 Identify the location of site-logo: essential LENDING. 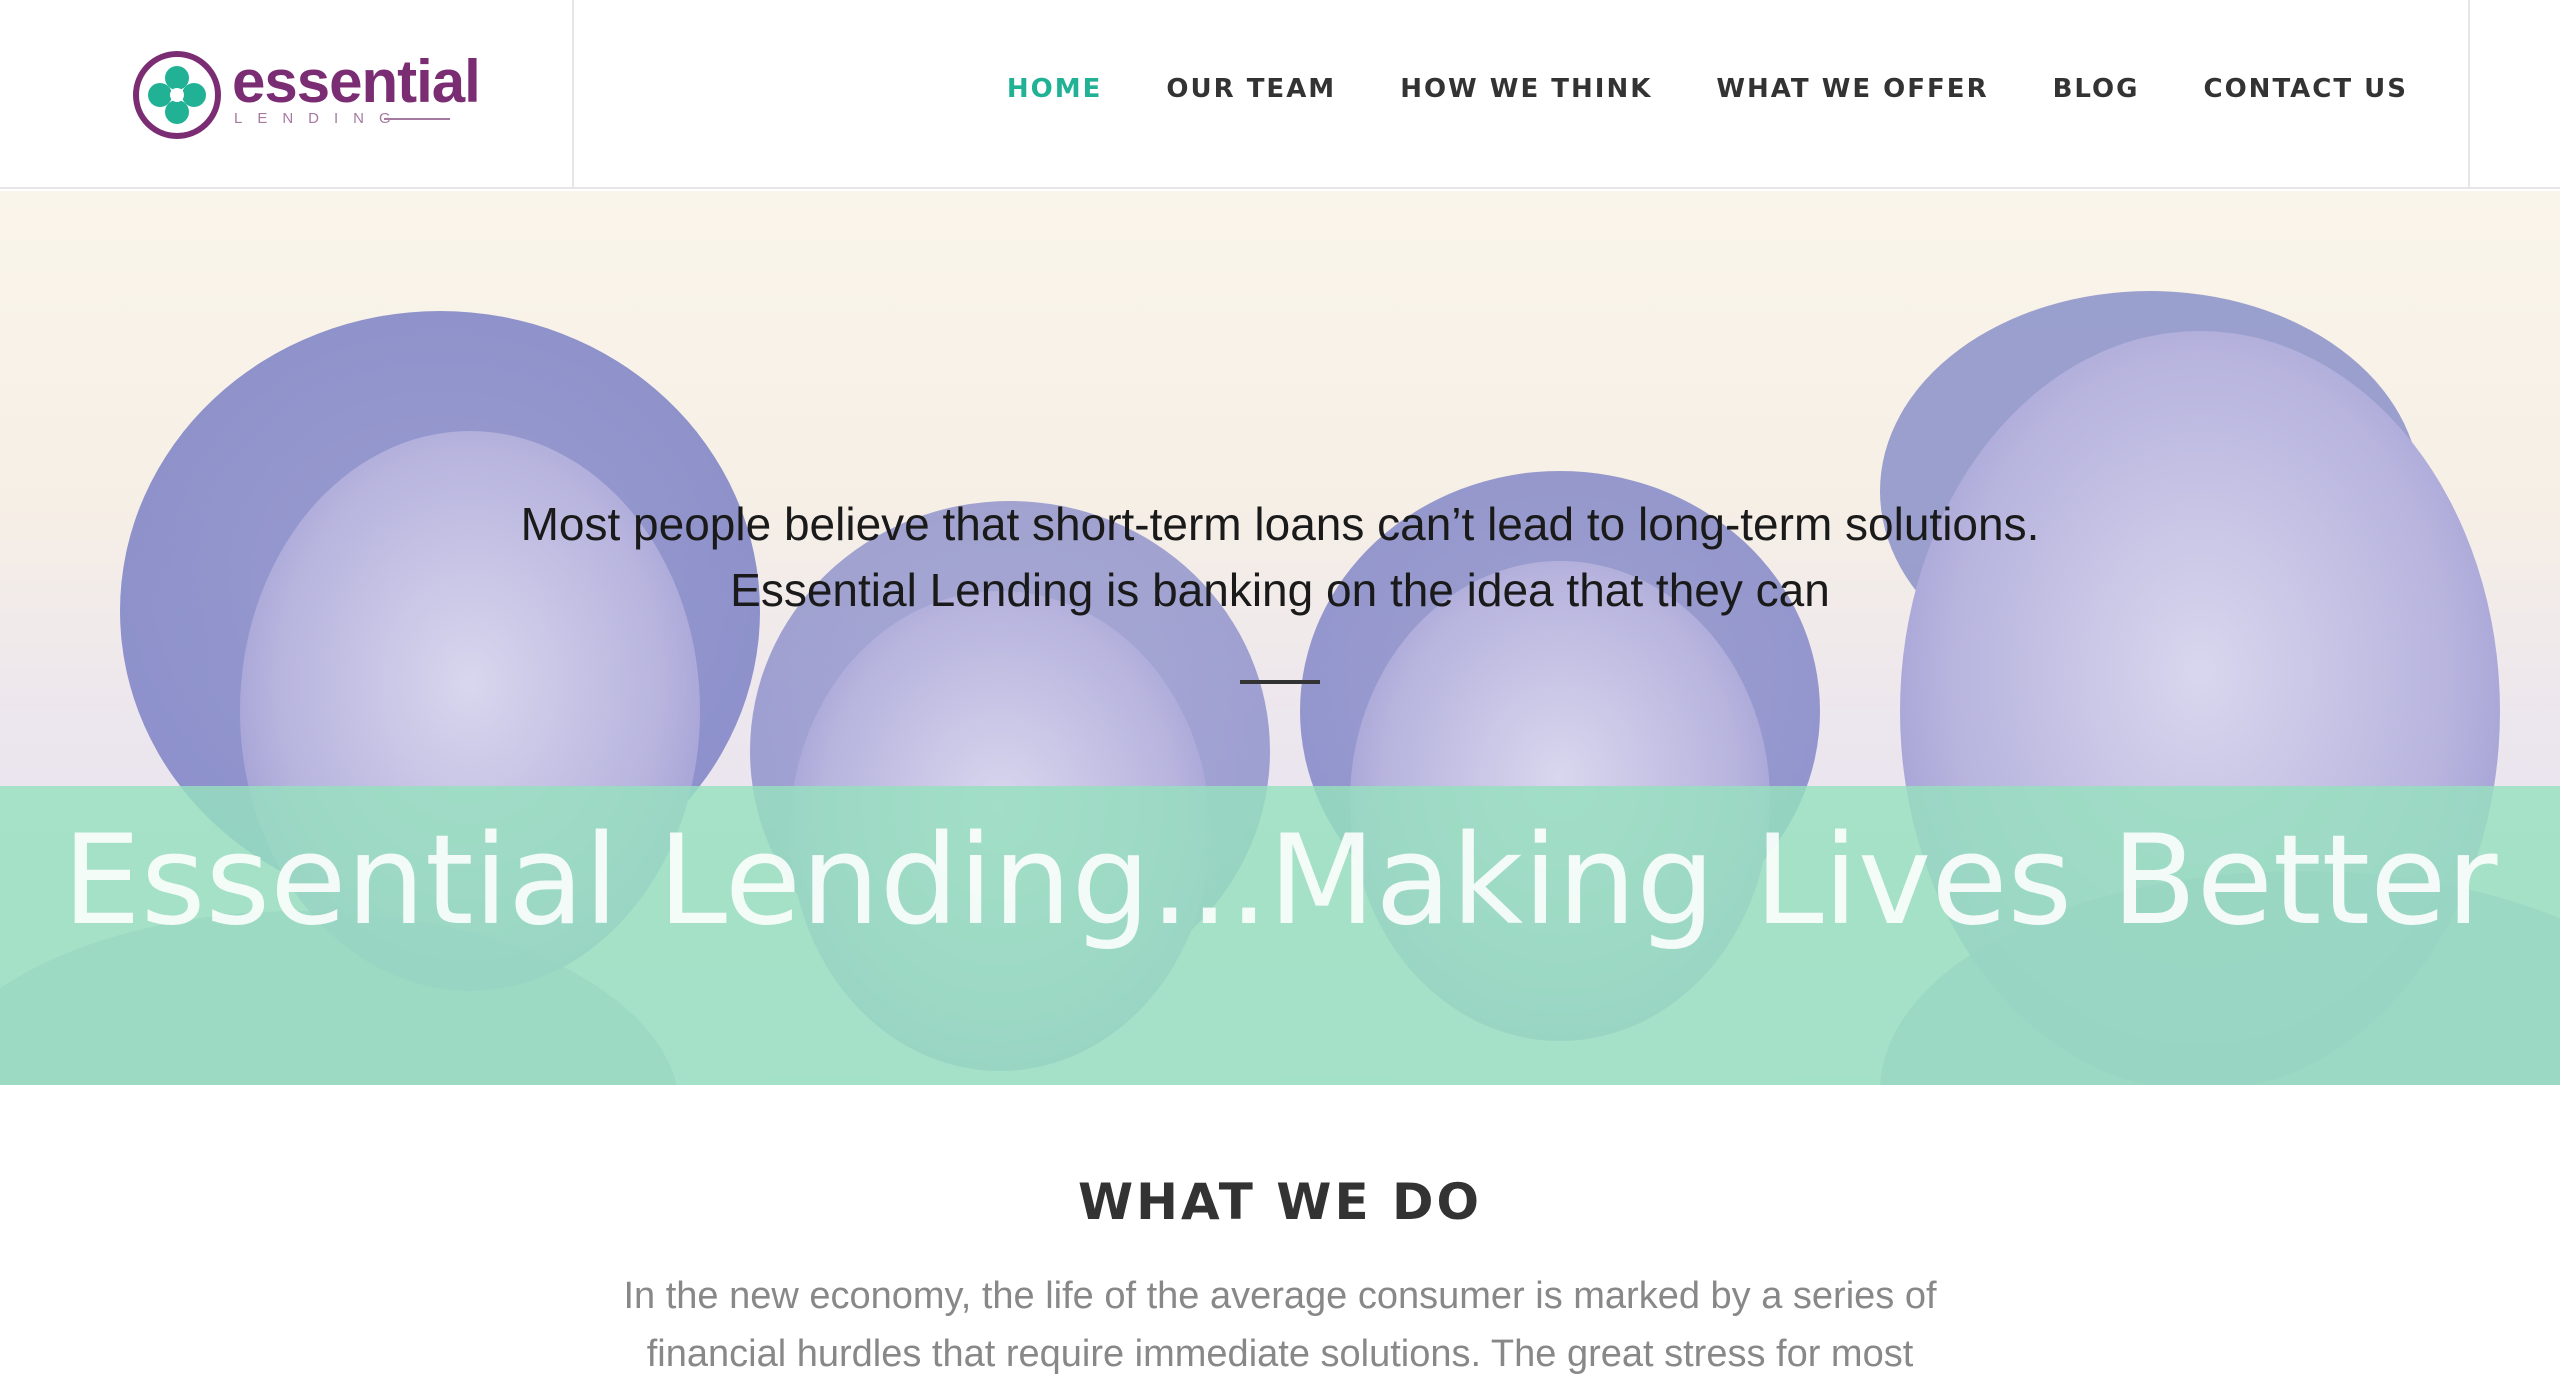
(306, 97).